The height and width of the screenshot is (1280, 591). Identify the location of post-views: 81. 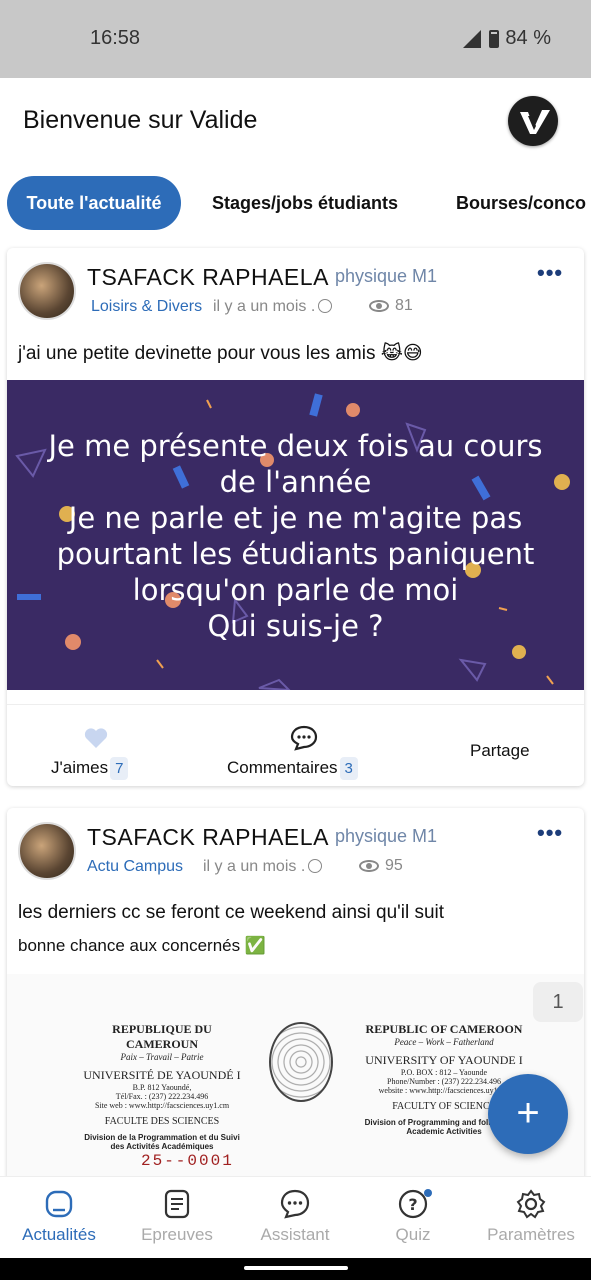
(391, 306).